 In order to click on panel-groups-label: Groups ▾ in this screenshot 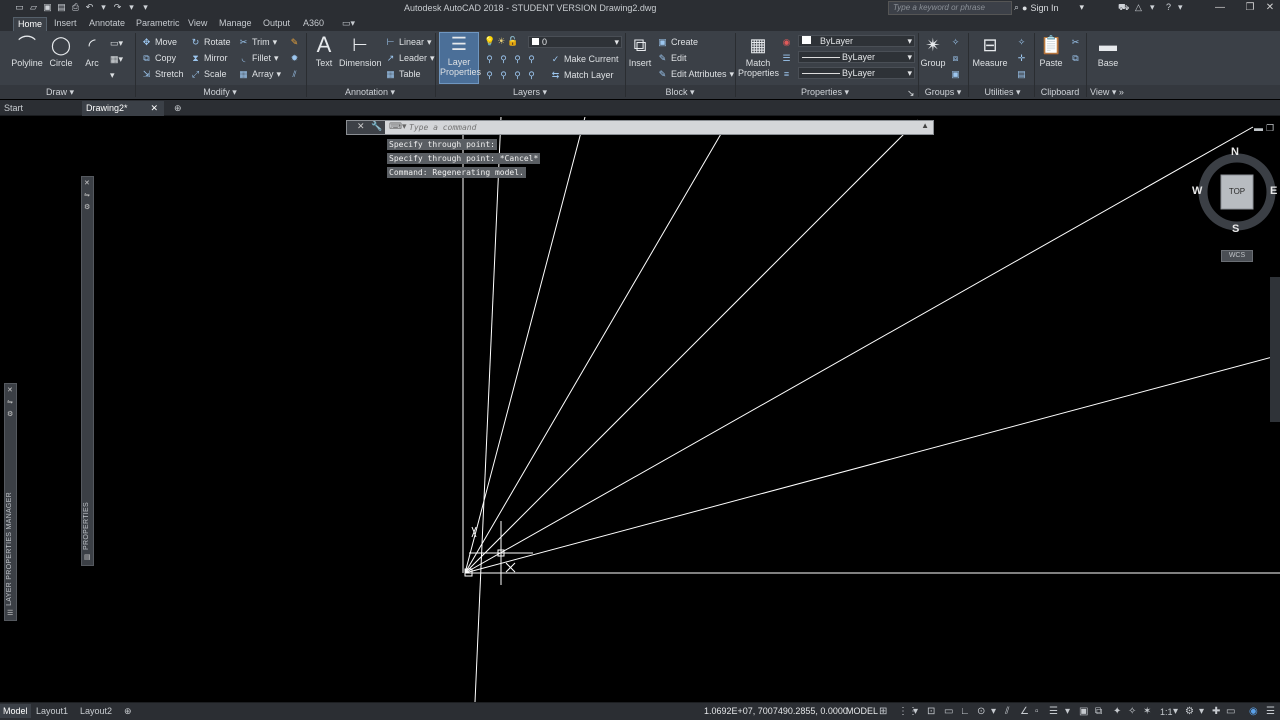, I will do `click(943, 92)`.